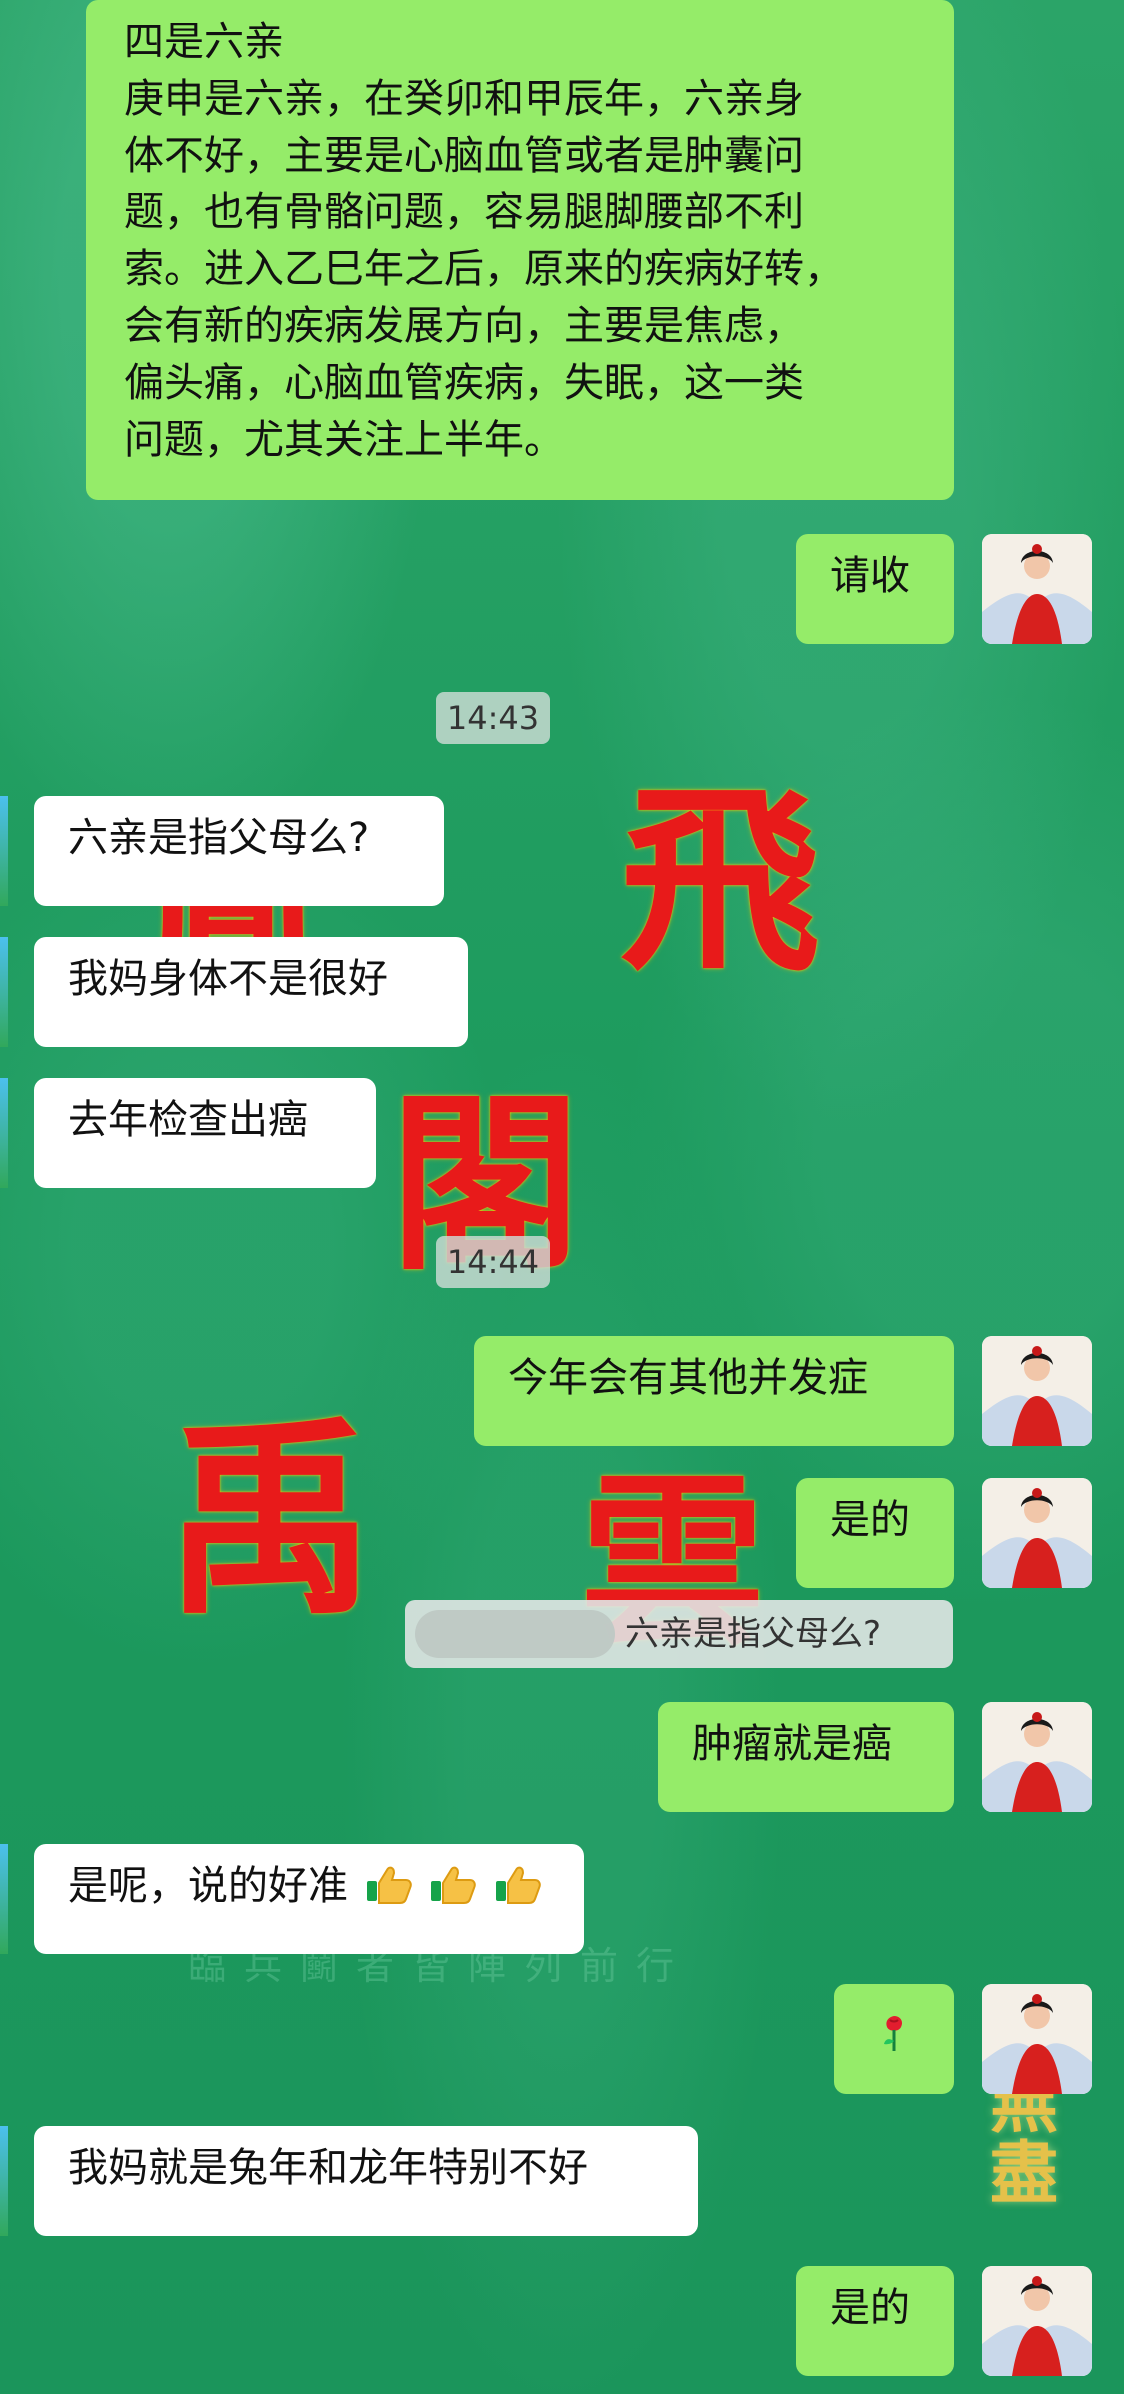  I want to click on message-text: 去年检查出癌, so click(188, 1120).